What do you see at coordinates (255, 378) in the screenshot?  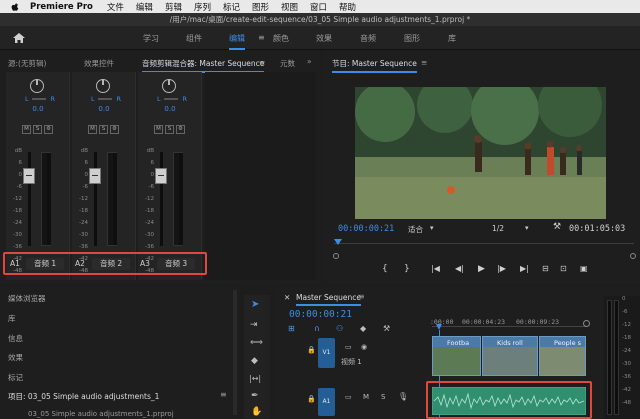 I see `slip-tool-icon: |↔|` at bounding box center [255, 378].